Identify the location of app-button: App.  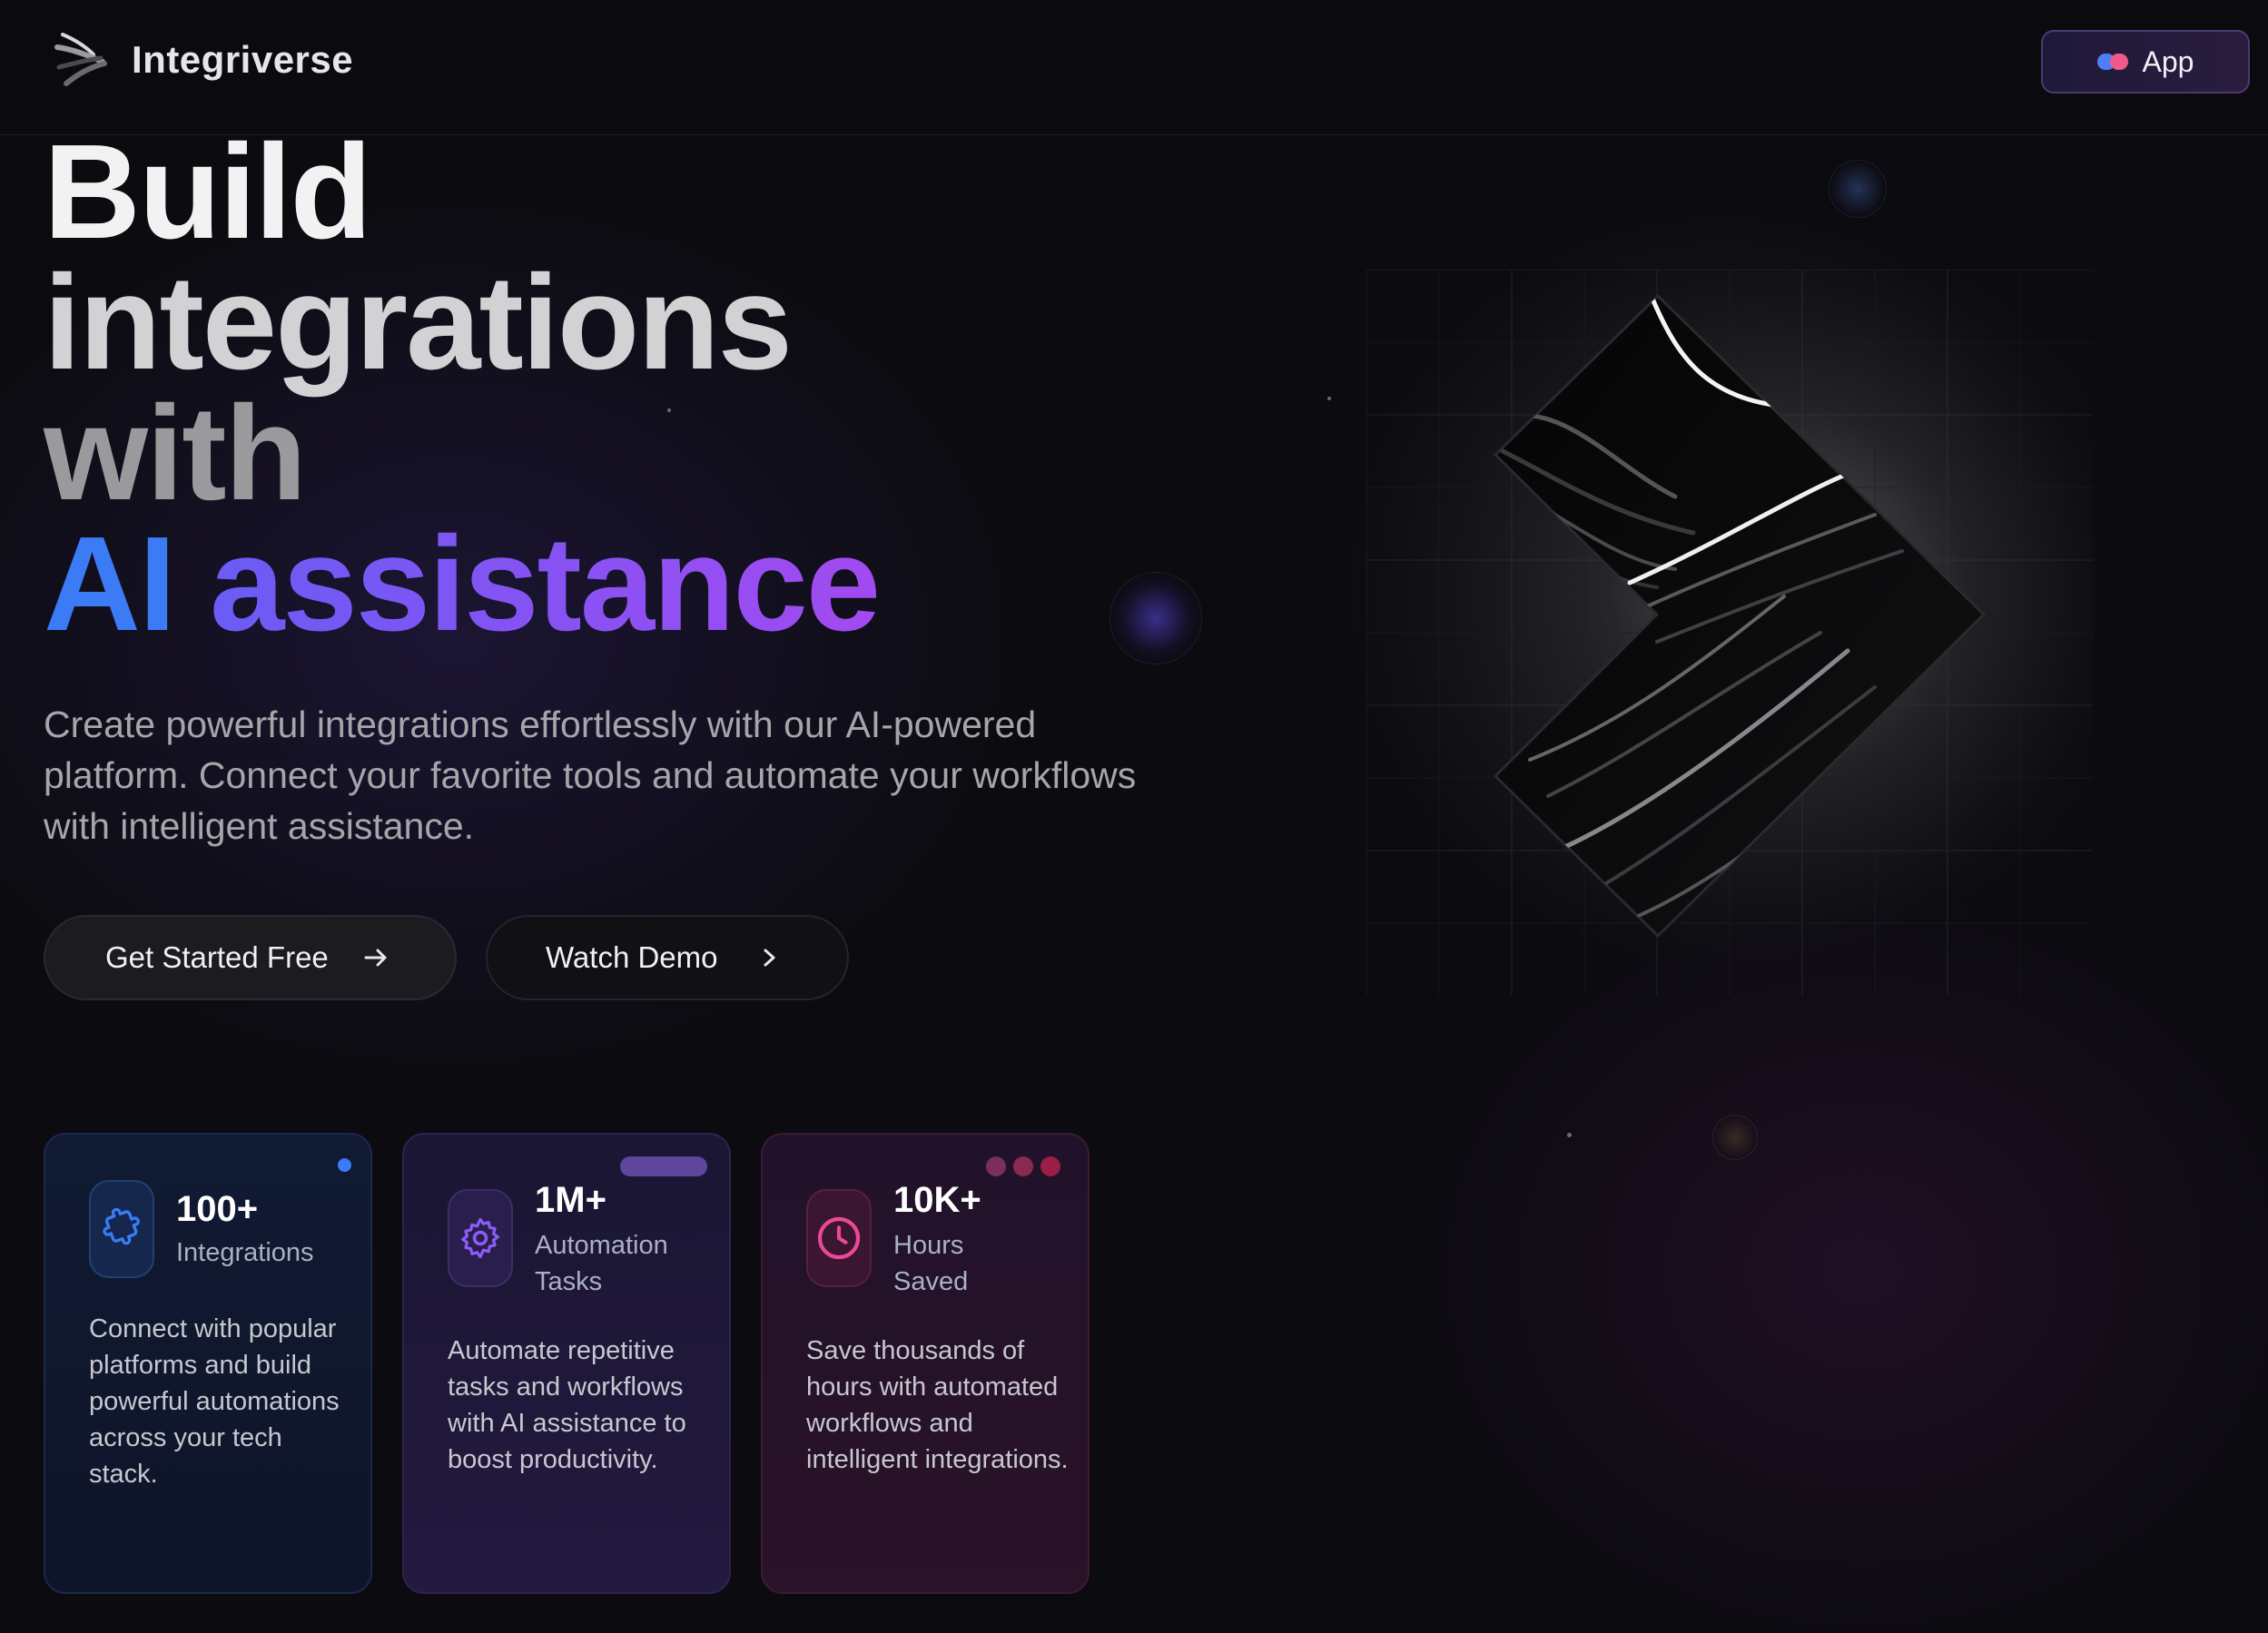
(2145, 61).